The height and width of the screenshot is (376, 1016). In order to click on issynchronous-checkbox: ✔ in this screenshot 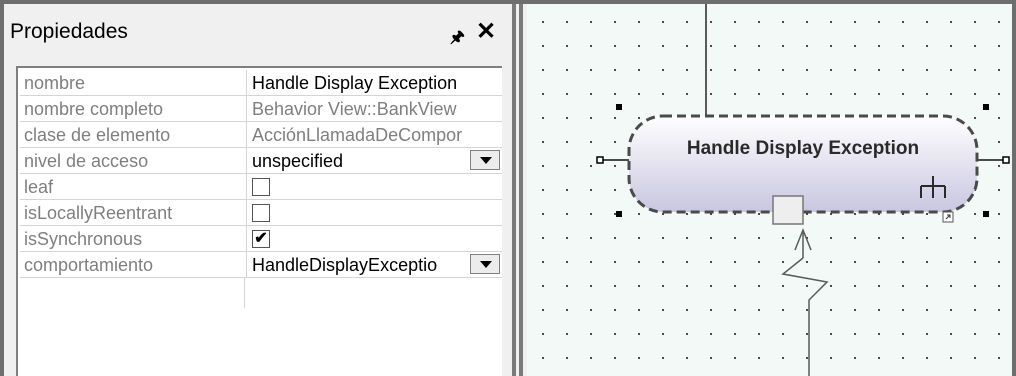, I will do `click(261, 239)`.